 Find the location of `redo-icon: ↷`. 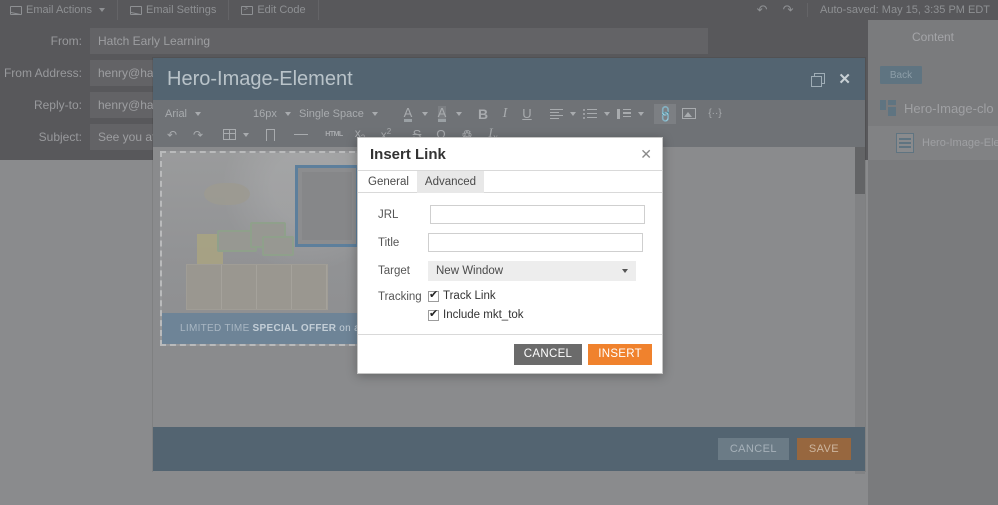

redo-icon: ↷ is located at coordinates (788, 10).